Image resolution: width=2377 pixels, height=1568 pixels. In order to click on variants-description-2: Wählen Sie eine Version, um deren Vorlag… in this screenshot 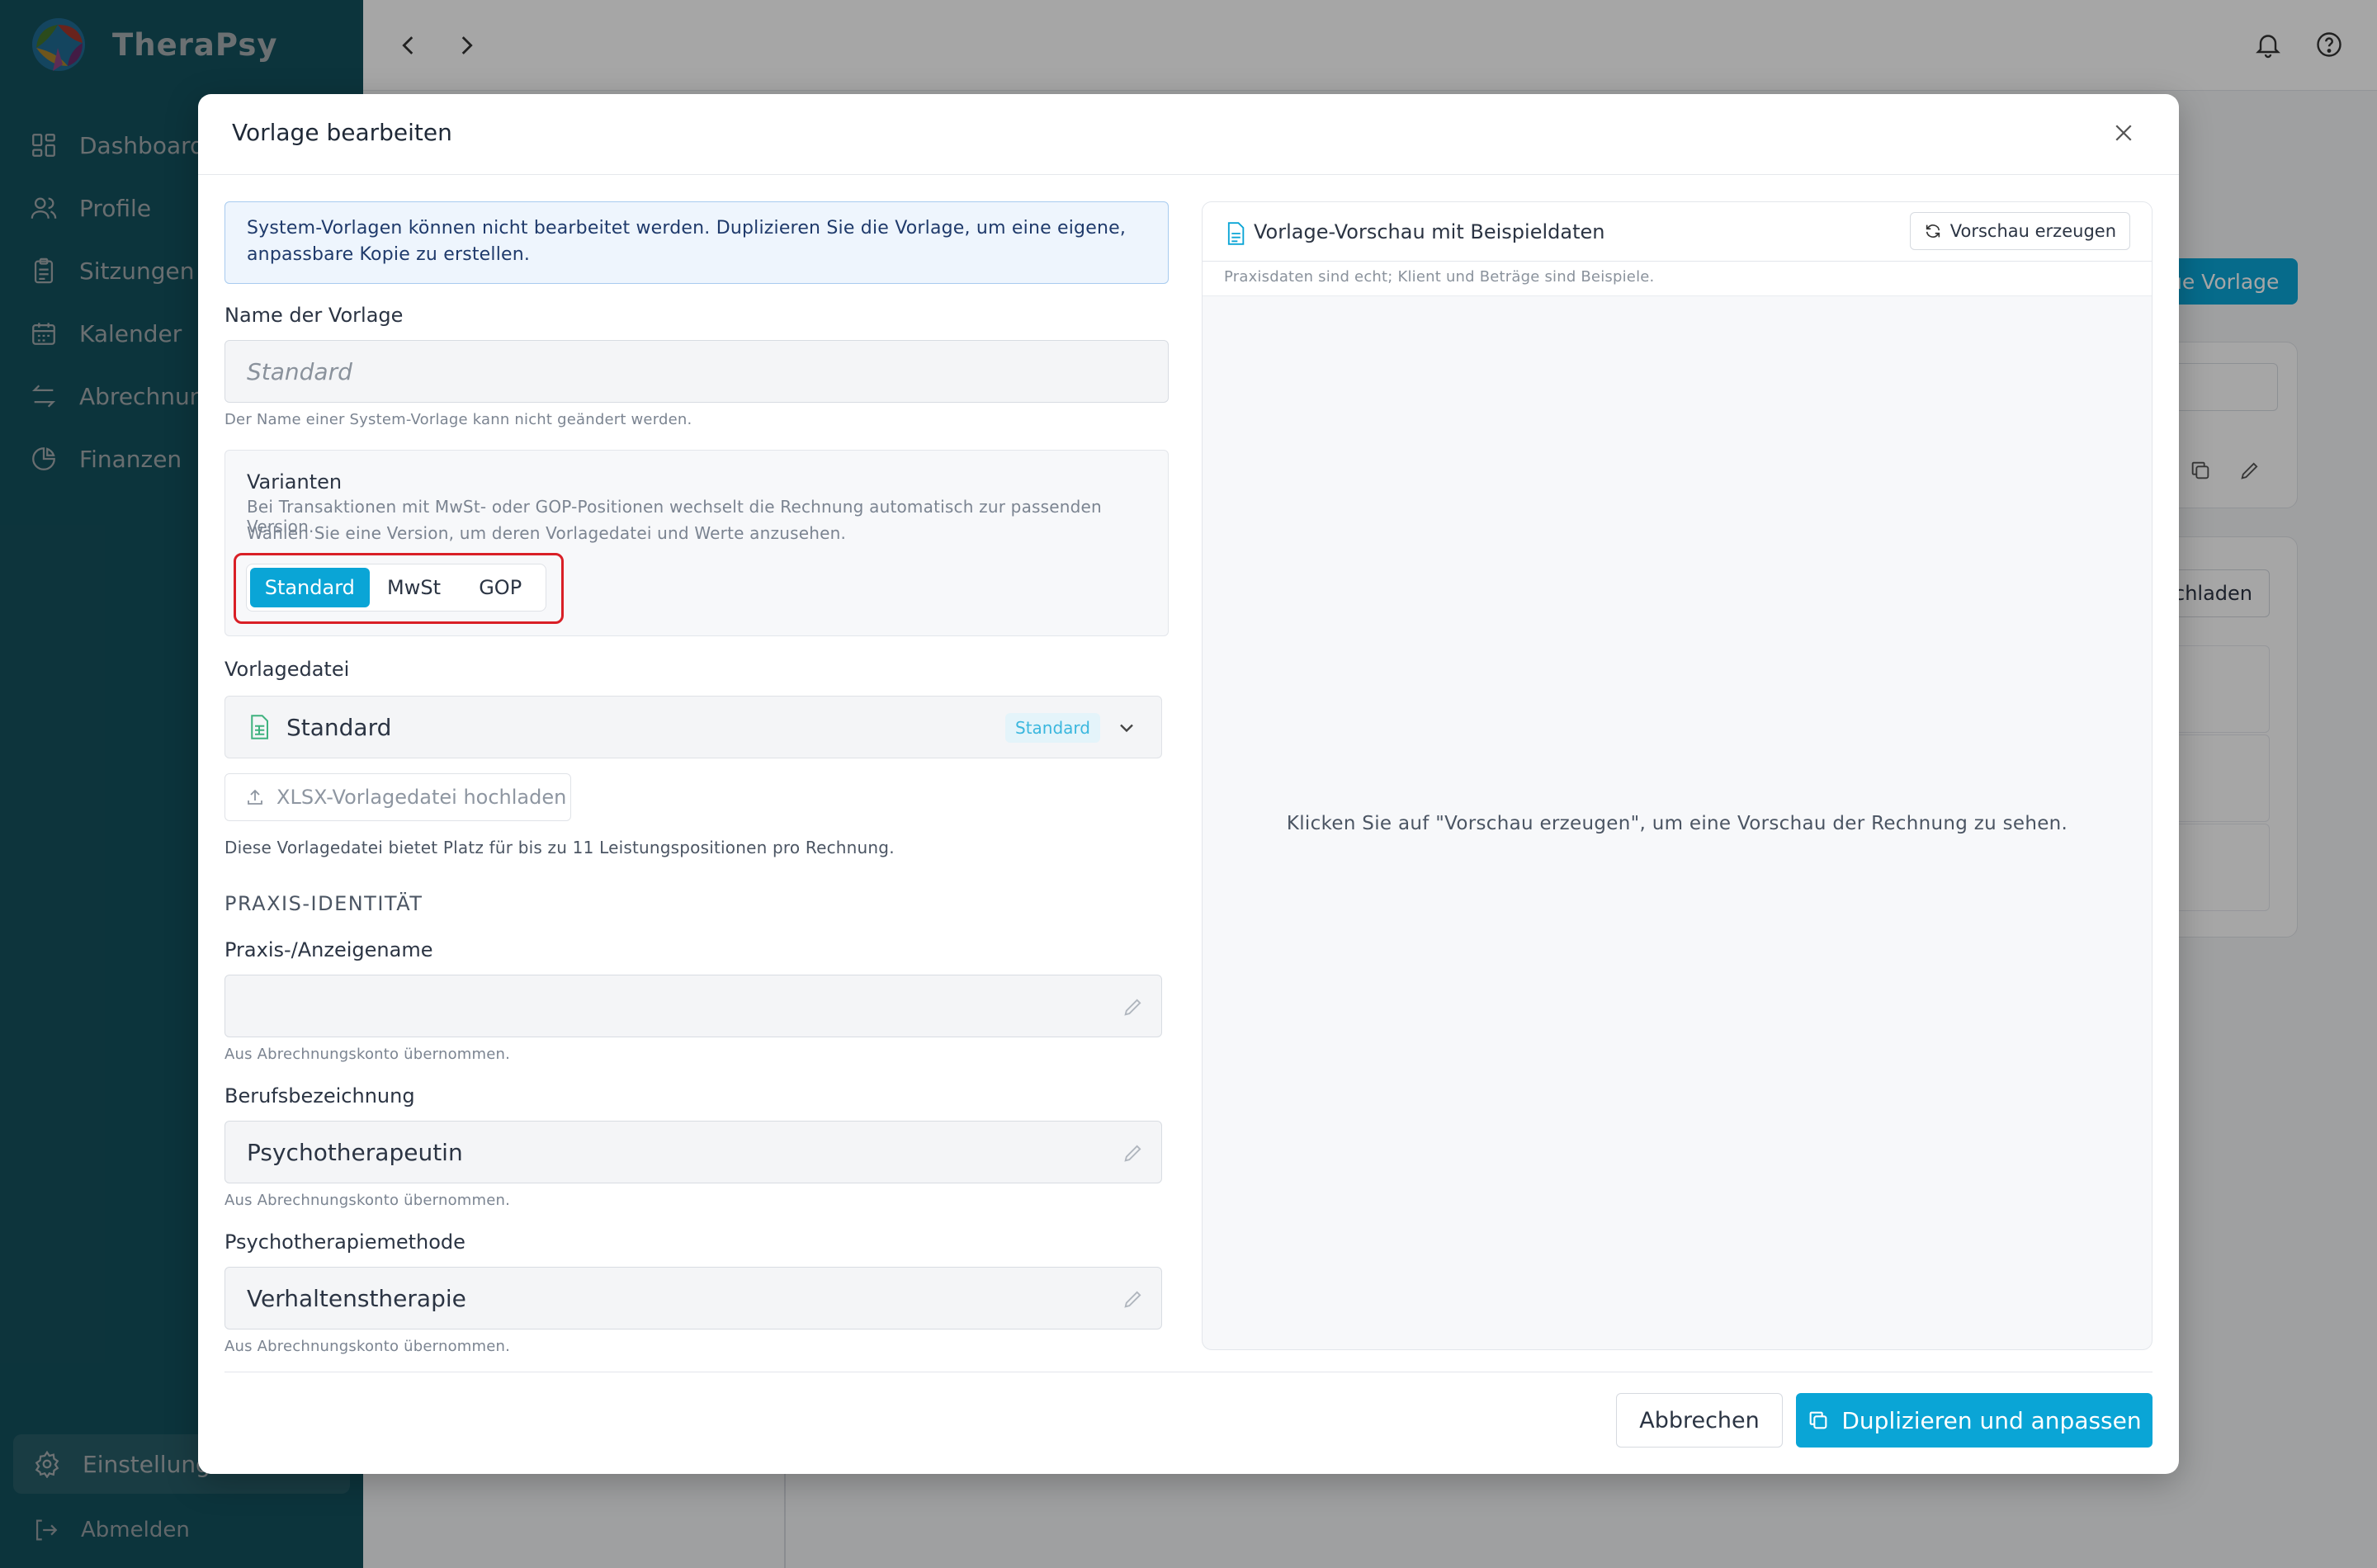, I will do `click(547, 533)`.